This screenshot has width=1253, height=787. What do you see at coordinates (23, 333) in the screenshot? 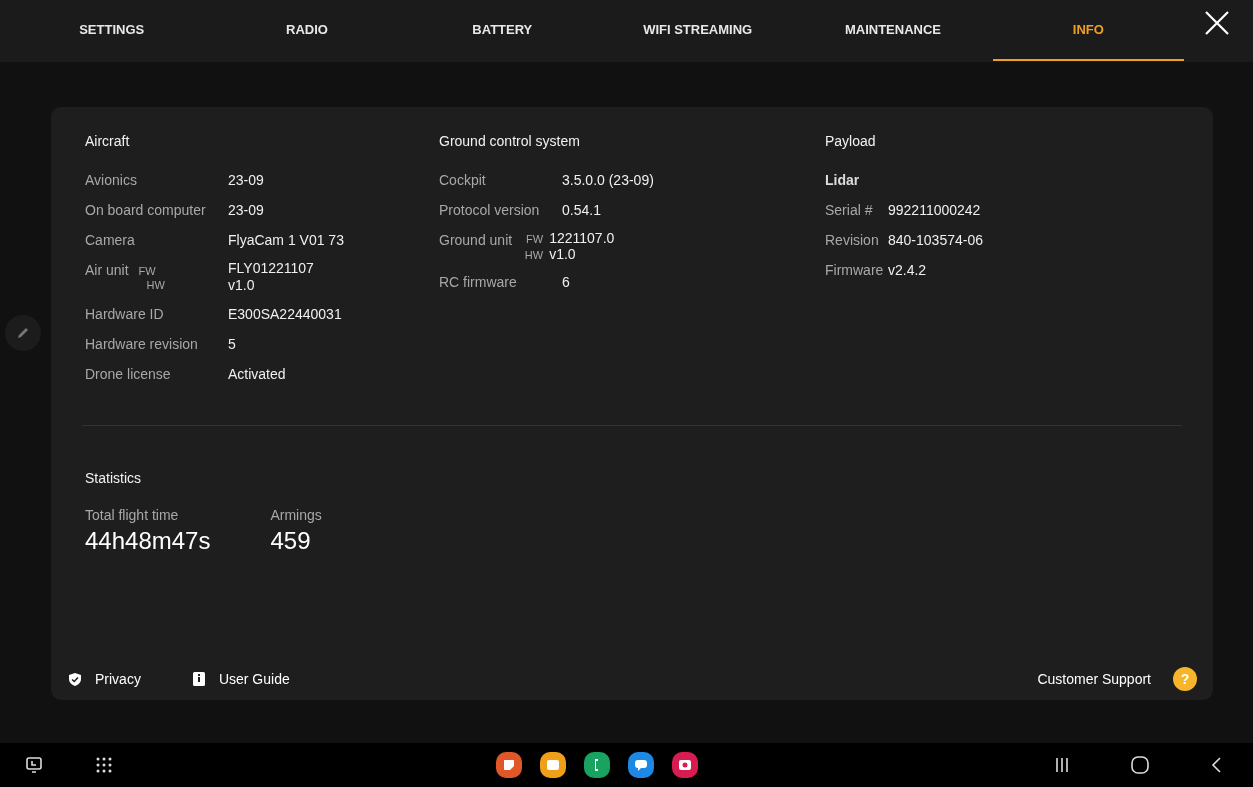
I see `pencil-icon` at bounding box center [23, 333].